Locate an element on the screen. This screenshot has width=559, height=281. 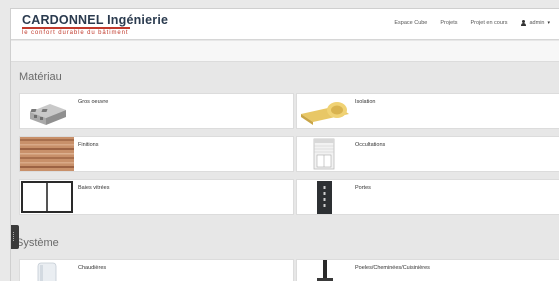
card-isolation: Isolation is located at coordinates (427, 111).